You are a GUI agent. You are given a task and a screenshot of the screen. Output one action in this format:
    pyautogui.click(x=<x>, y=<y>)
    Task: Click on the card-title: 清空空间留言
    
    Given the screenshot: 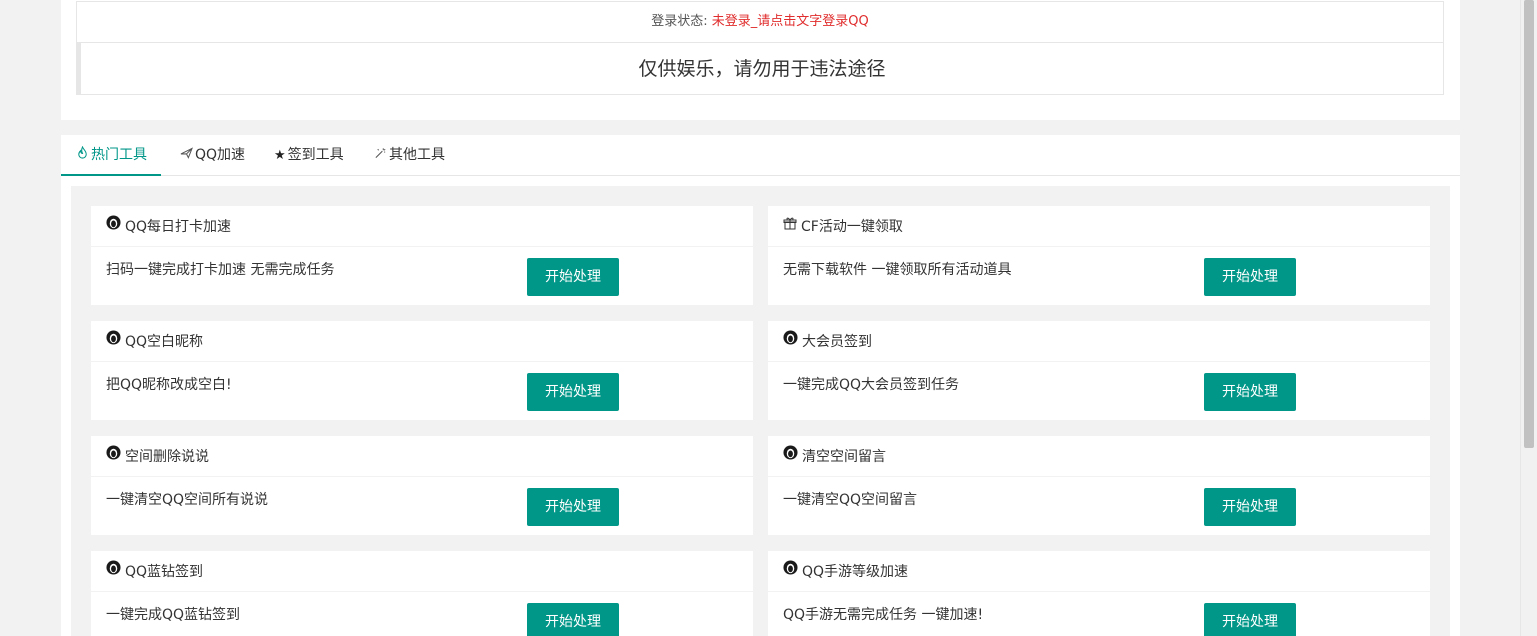 What is the action you would take?
    pyautogui.click(x=1099, y=456)
    